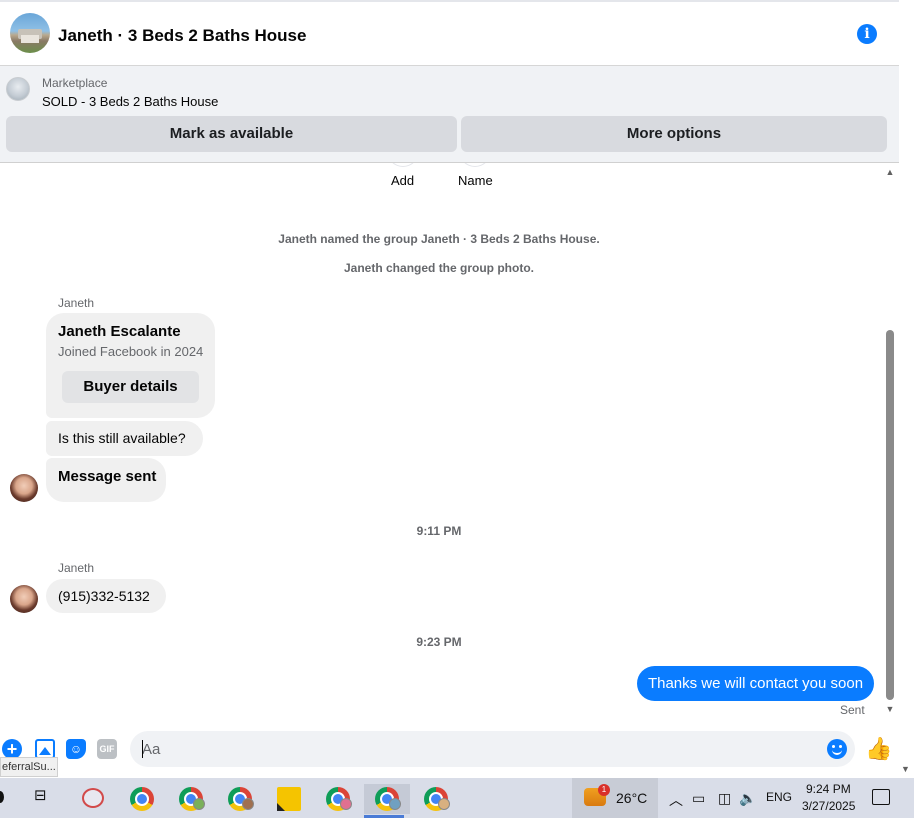 Image resolution: width=914 pixels, height=818 pixels. I want to click on card-joined-text: Joined Facebook in 2024, so click(131, 351).